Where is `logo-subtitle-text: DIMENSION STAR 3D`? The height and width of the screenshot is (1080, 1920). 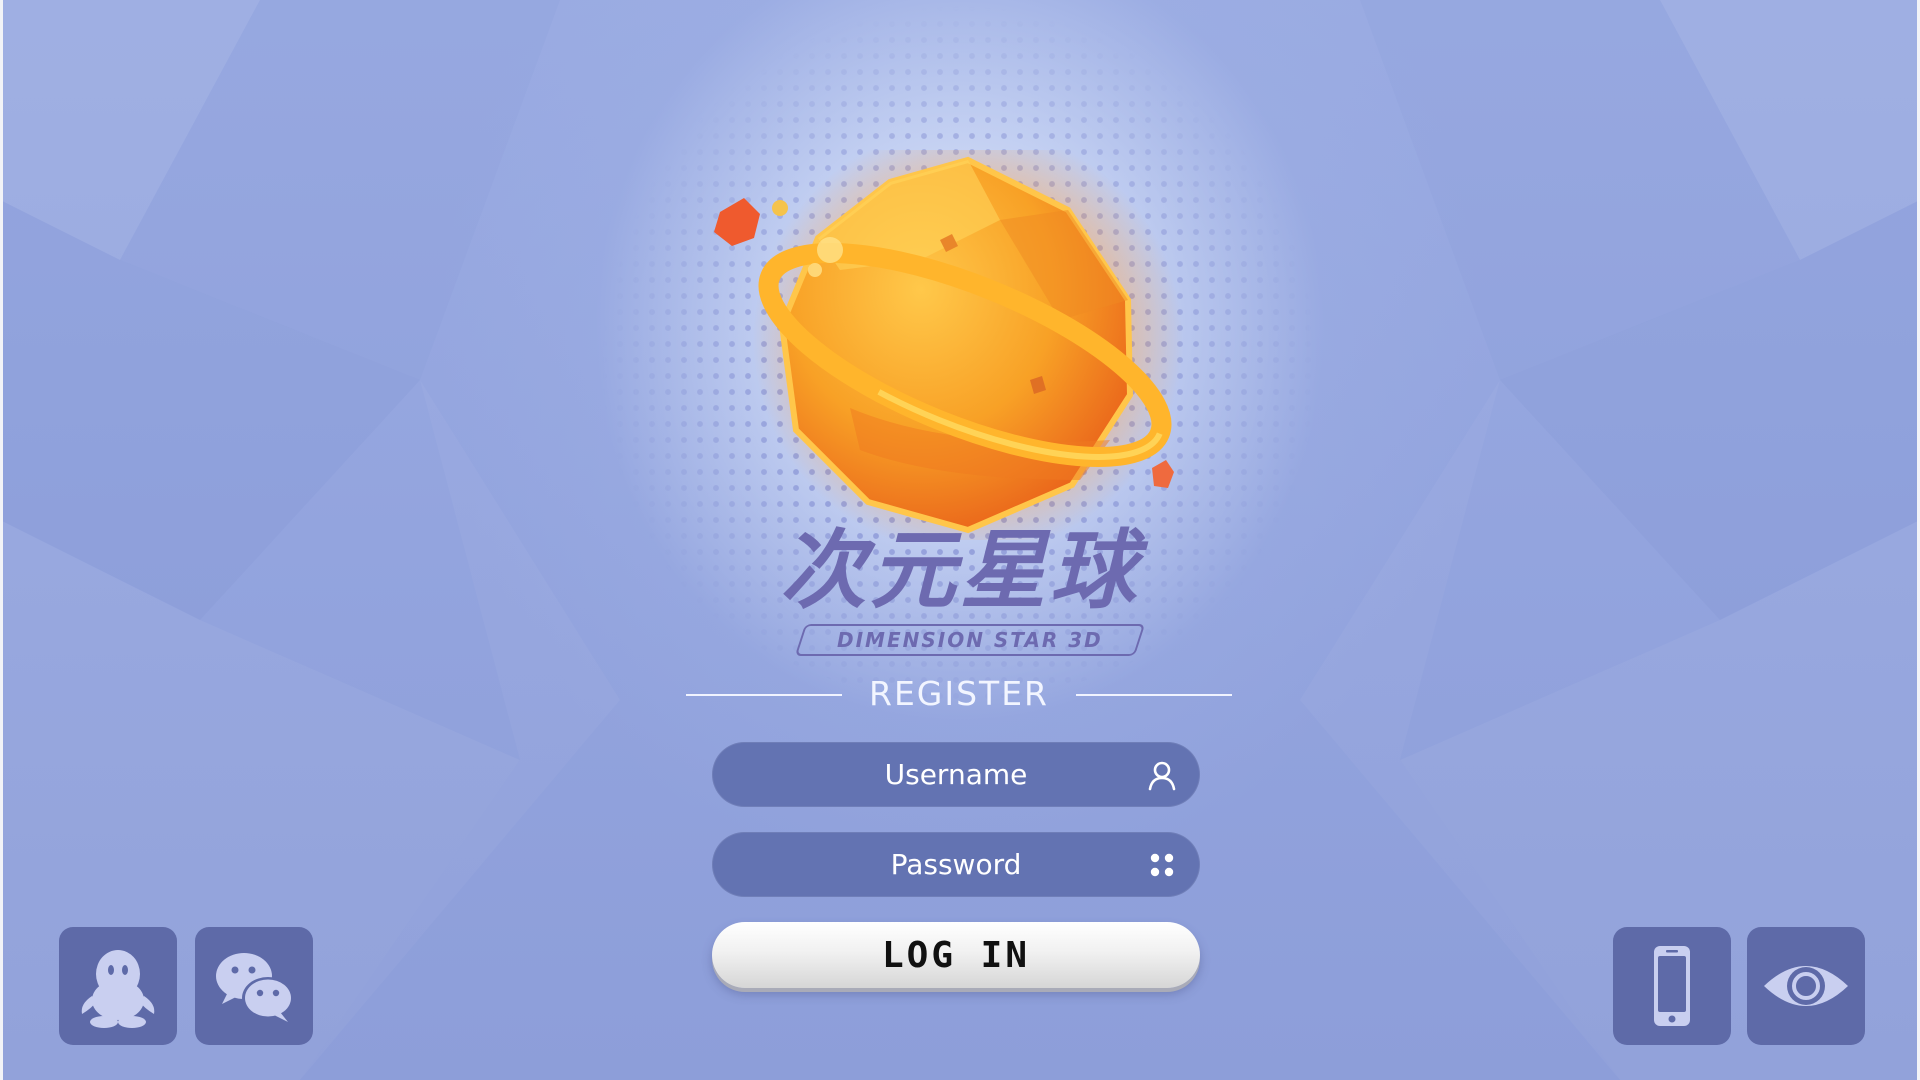 logo-subtitle-text: DIMENSION STAR 3D is located at coordinates (970, 640).